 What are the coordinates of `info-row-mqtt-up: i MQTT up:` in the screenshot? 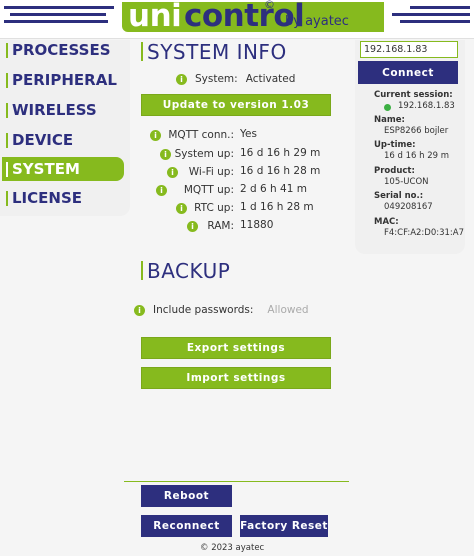 It's located at (195, 190).